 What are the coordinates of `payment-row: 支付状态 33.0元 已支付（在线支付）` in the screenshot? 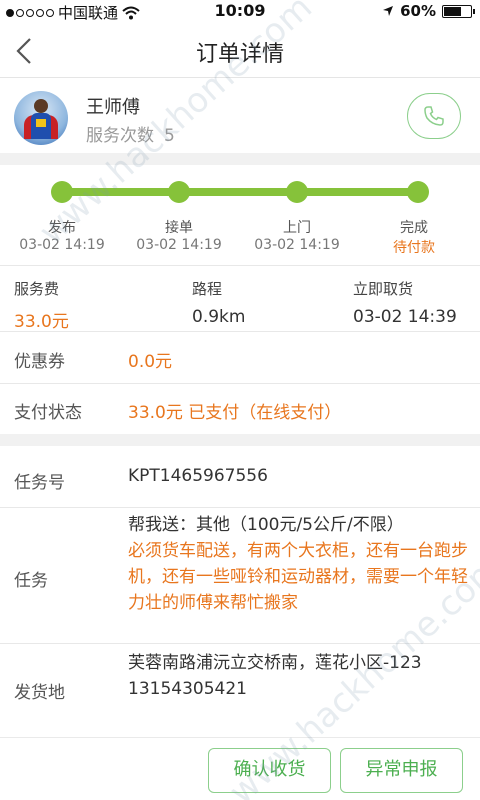 It's located at (240, 409).